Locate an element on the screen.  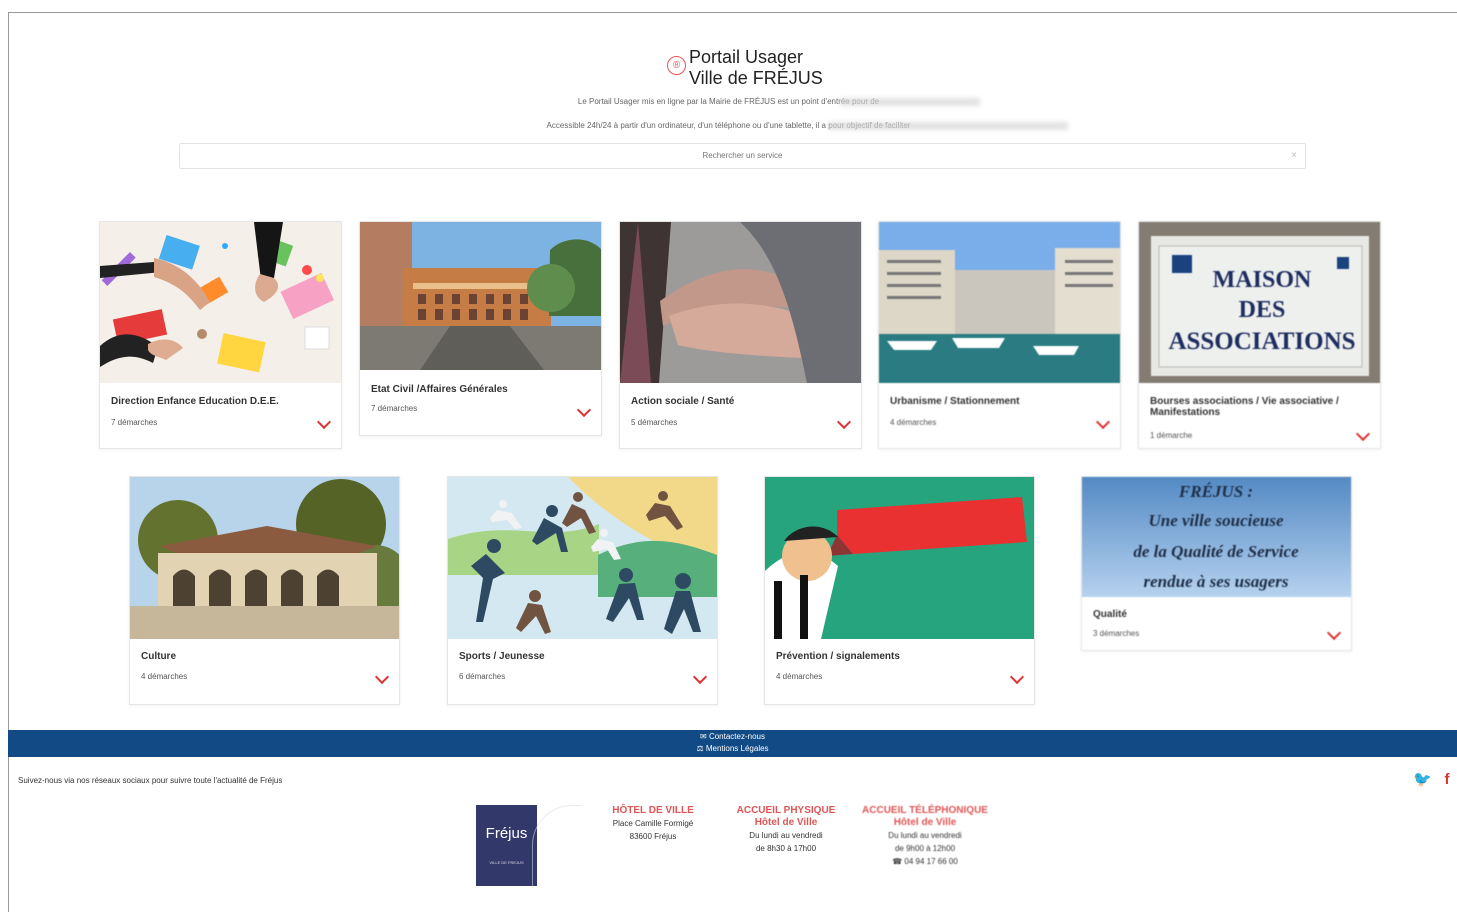
quality-line-1: FRÉJUS : is located at coordinates (1215, 491).